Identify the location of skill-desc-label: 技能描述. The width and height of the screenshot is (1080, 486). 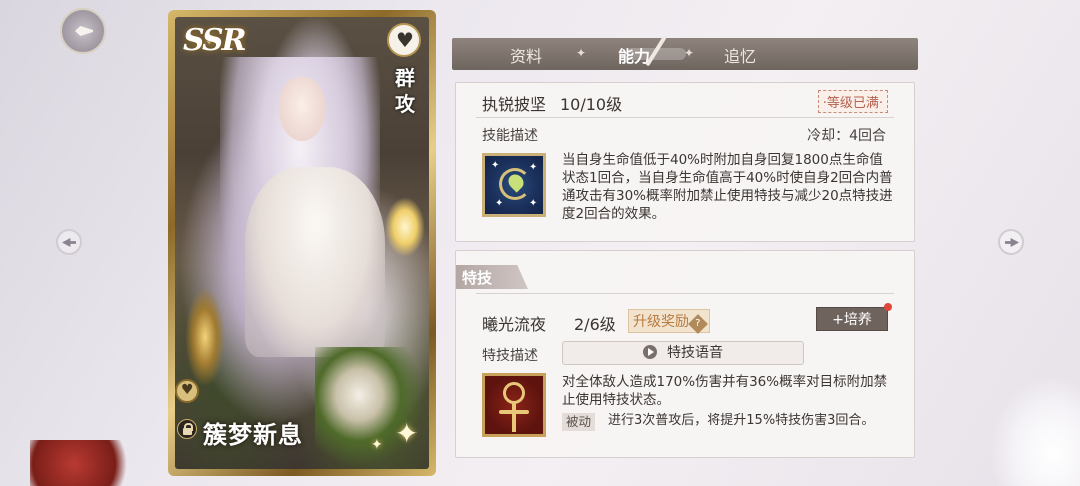
(510, 136).